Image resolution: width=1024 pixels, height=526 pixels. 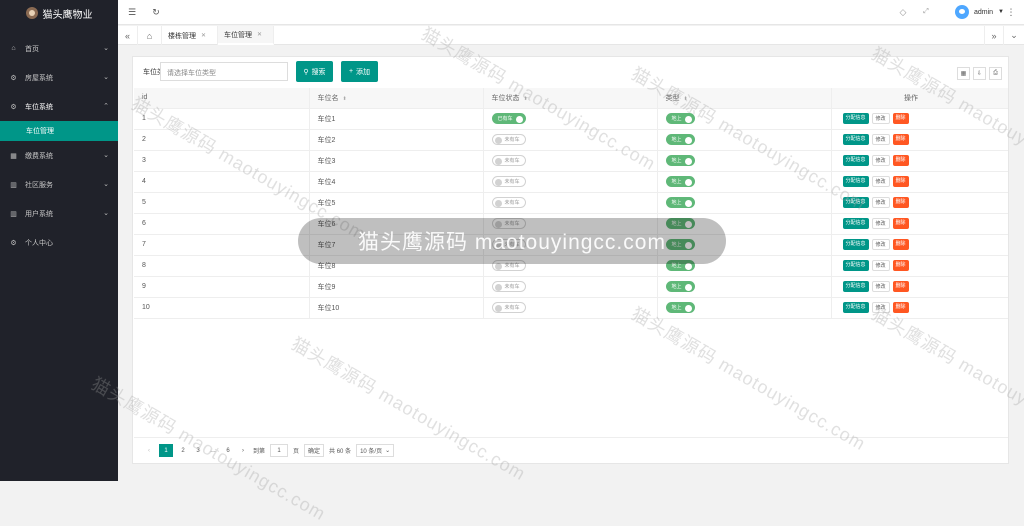 What do you see at coordinates (246, 35) in the screenshot?
I see `tab-parking: 车位管理 ✕` at bounding box center [246, 35].